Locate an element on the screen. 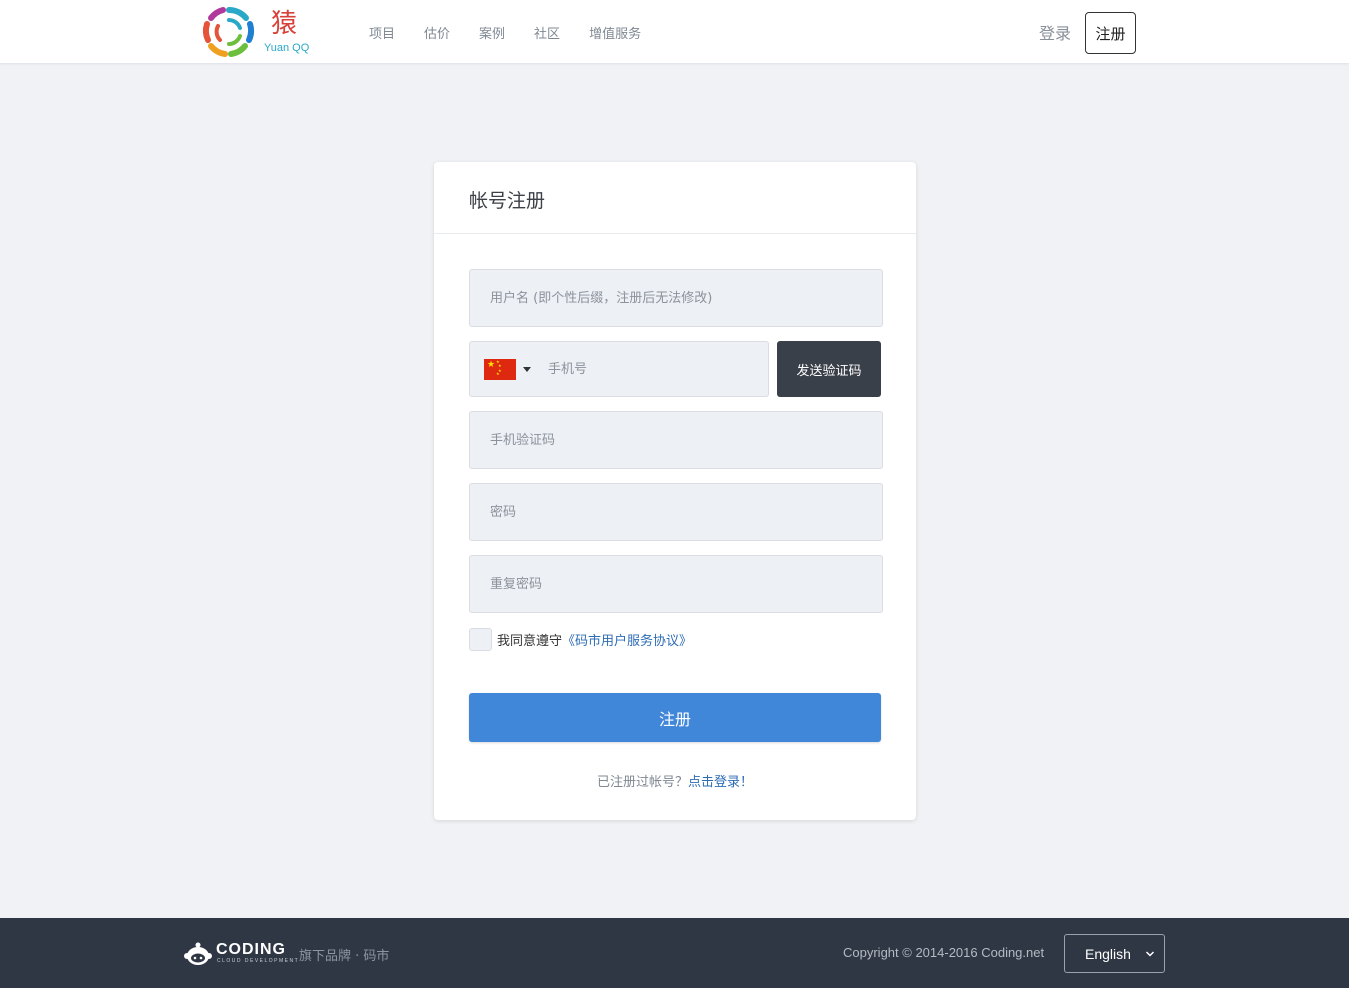 Image resolution: width=1349 pixels, height=988 pixels. header-login-link: 登录 is located at coordinates (1055, 32).